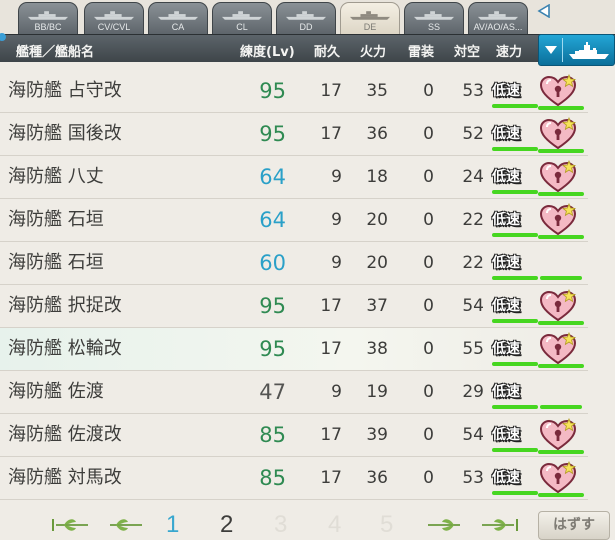 This screenshot has height=540, width=615. I want to click on ship-level: 95, so click(272, 349).